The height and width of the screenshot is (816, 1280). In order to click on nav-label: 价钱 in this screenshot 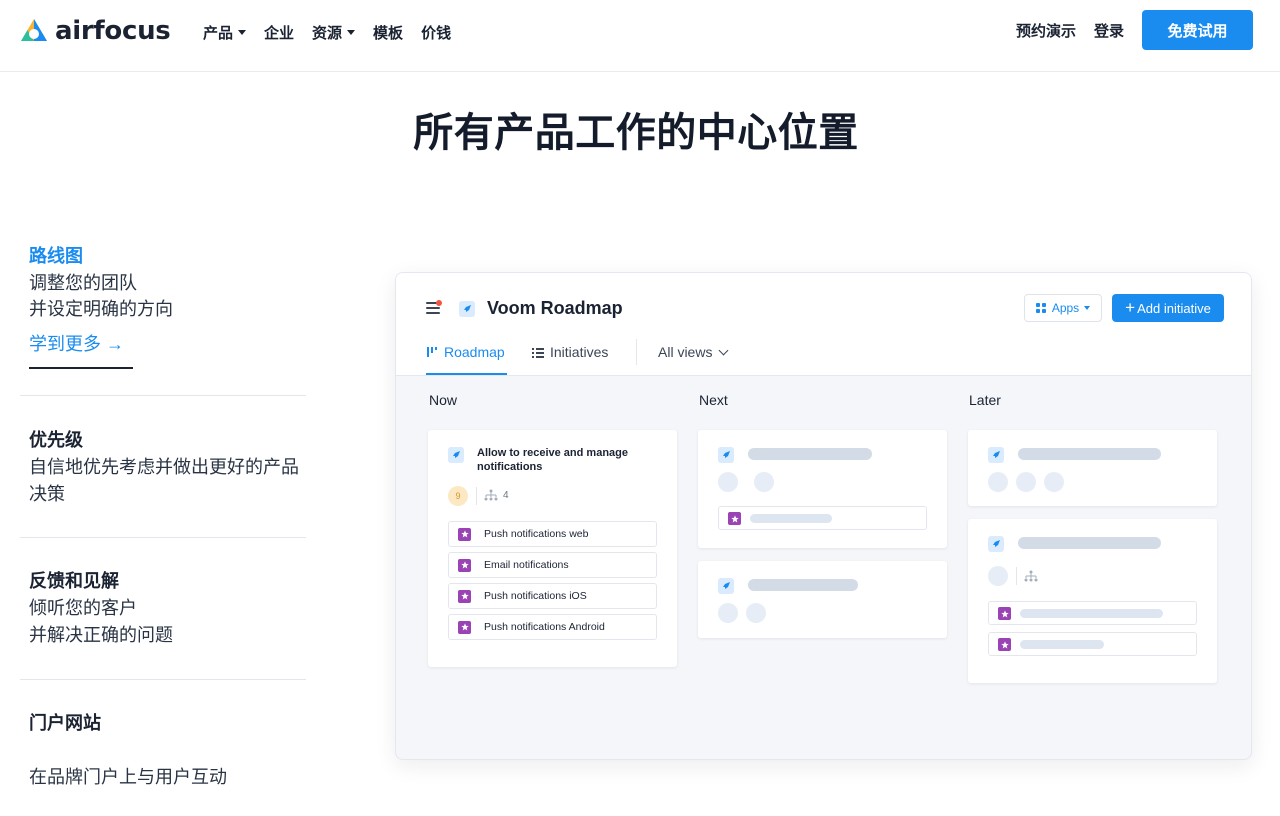, I will do `click(436, 33)`.